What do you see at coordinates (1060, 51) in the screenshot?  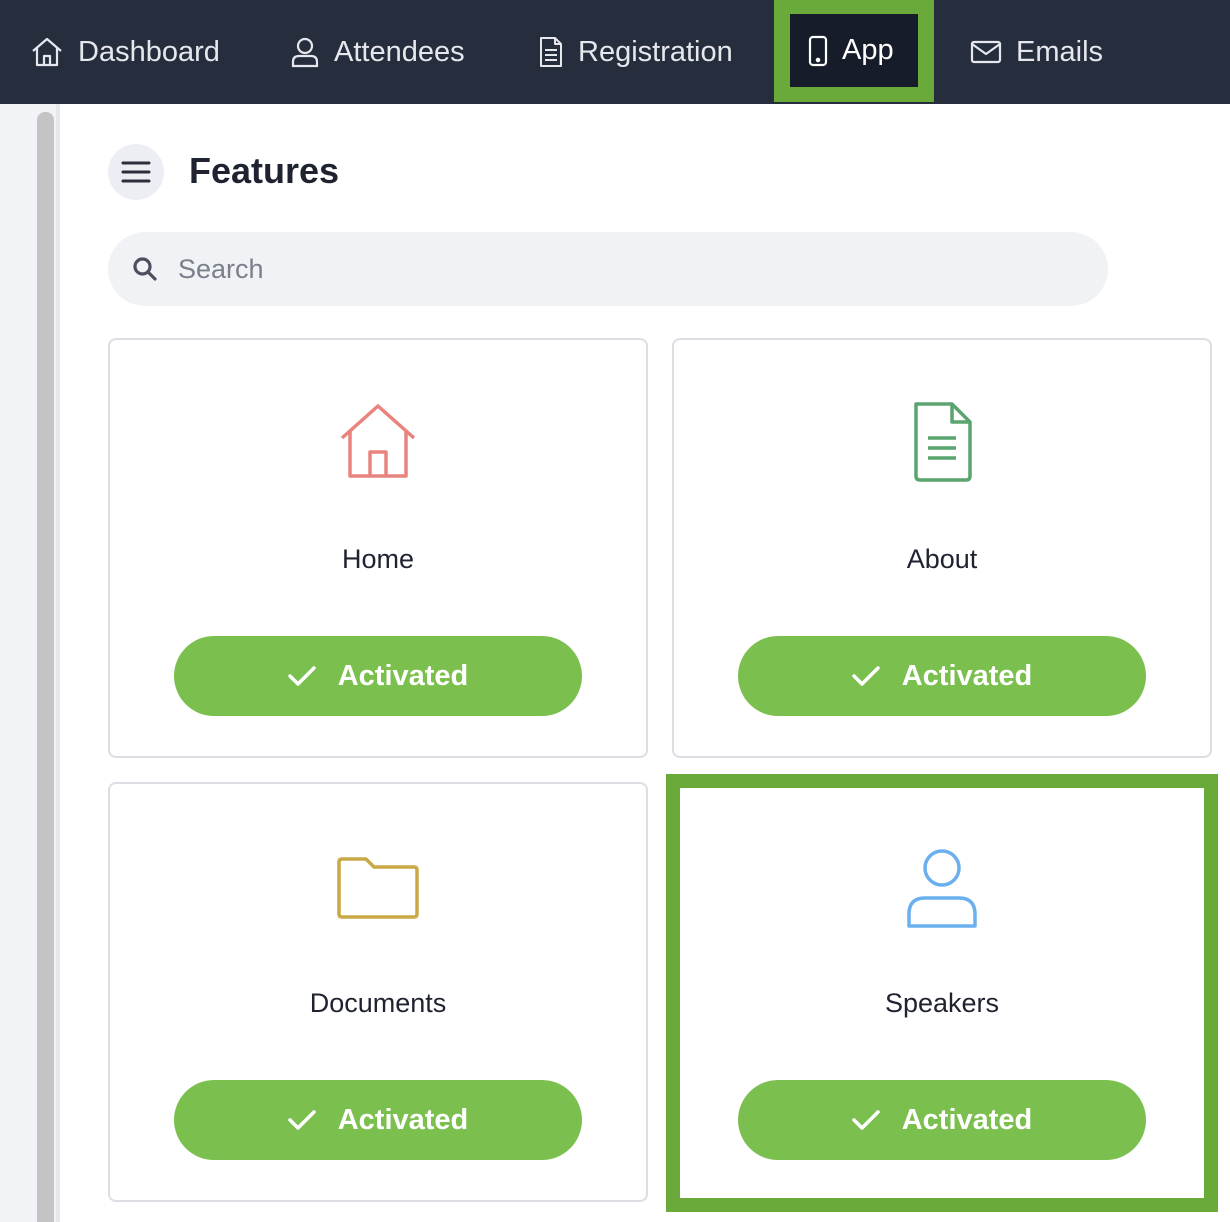 I see `nav-emails-label: Emails` at bounding box center [1060, 51].